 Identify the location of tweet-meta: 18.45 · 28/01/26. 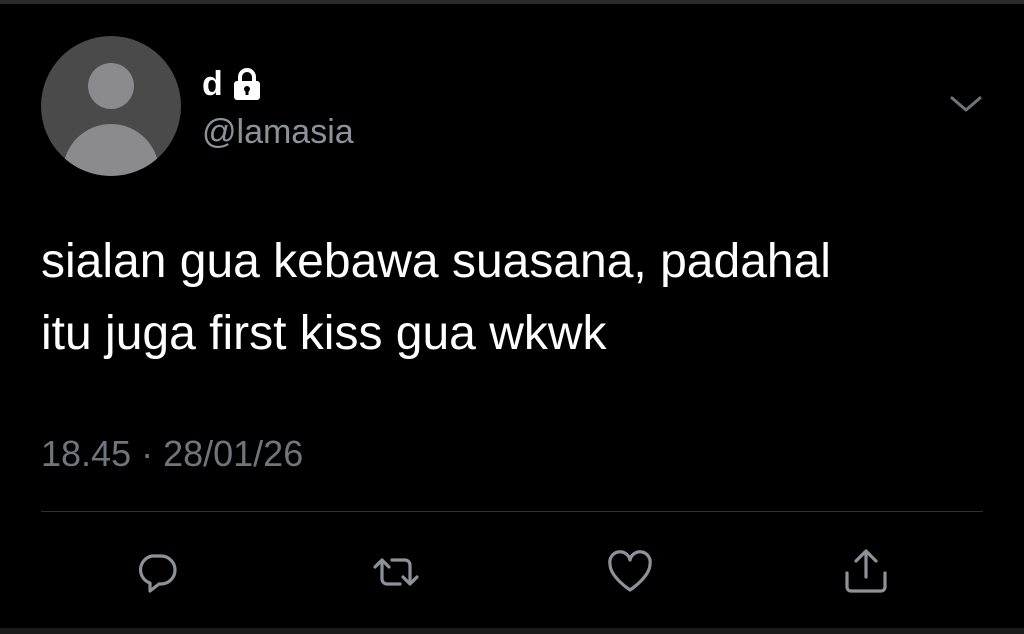
(172, 453).